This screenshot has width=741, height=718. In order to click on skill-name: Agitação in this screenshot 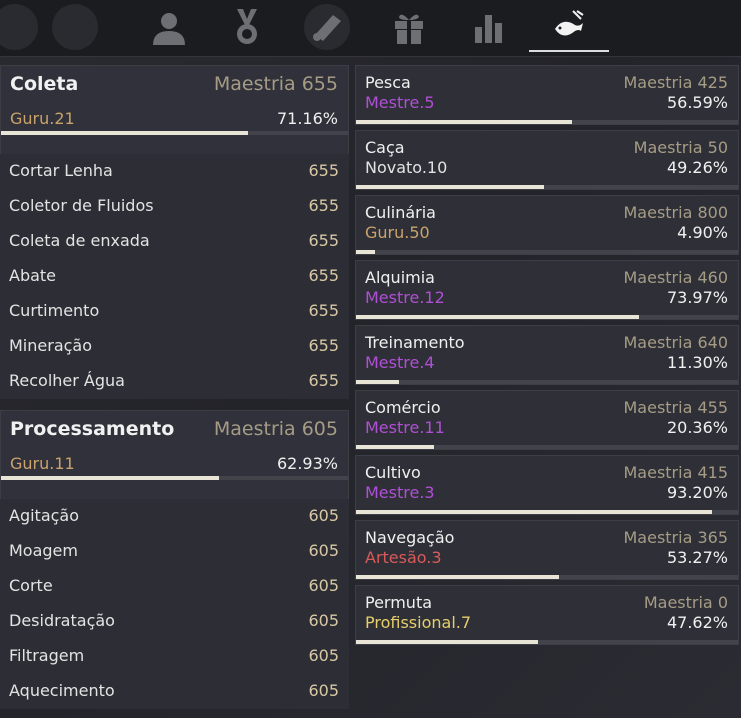, I will do `click(44, 515)`.